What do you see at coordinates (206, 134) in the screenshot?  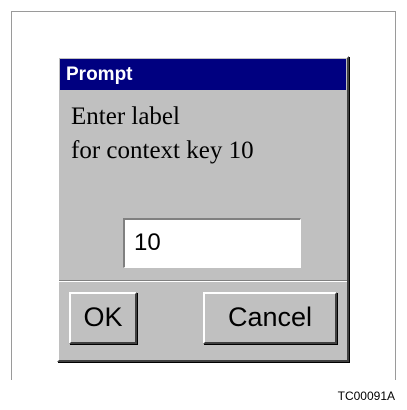 I see `prompt-message: Enter label for context key 10` at bounding box center [206, 134].